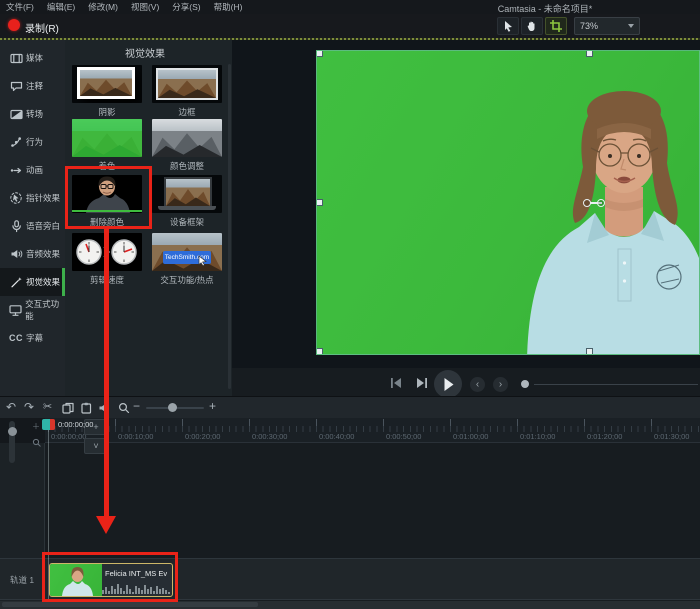  Describe the element at coordinates (187, 280) in the screenshot. I see `effect-label: 交互功能/热点` at that location.